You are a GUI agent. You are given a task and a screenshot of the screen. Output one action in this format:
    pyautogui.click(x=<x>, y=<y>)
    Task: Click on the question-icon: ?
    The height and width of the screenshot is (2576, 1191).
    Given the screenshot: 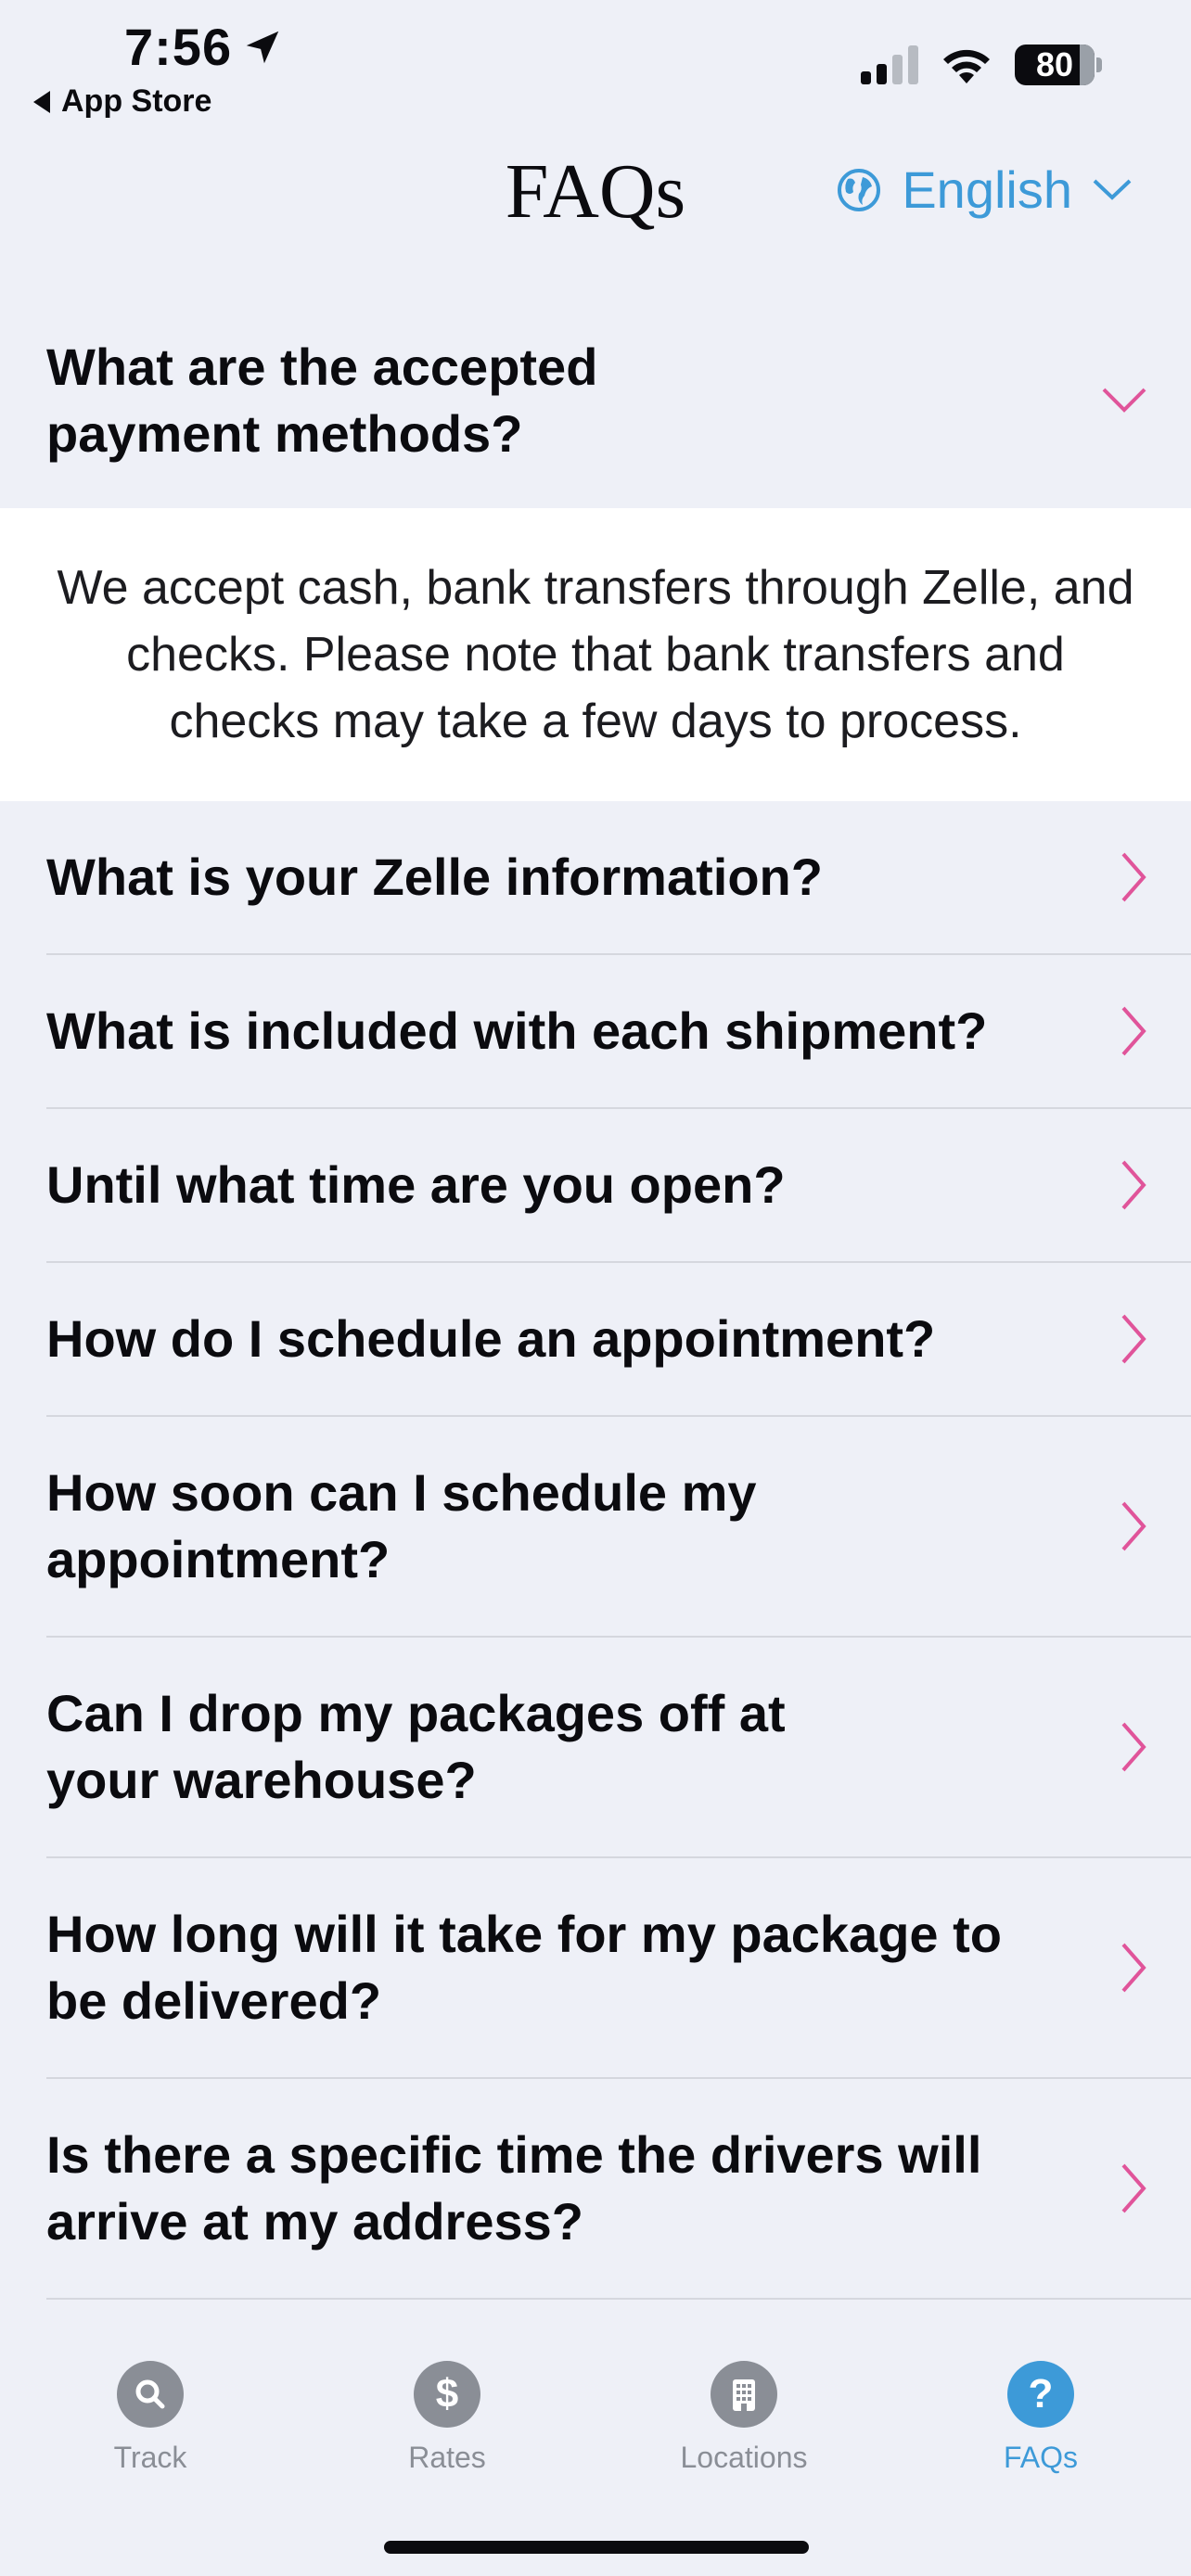 What is the action you would take?
    pyautogui.click(x=1040, y=2394)
    